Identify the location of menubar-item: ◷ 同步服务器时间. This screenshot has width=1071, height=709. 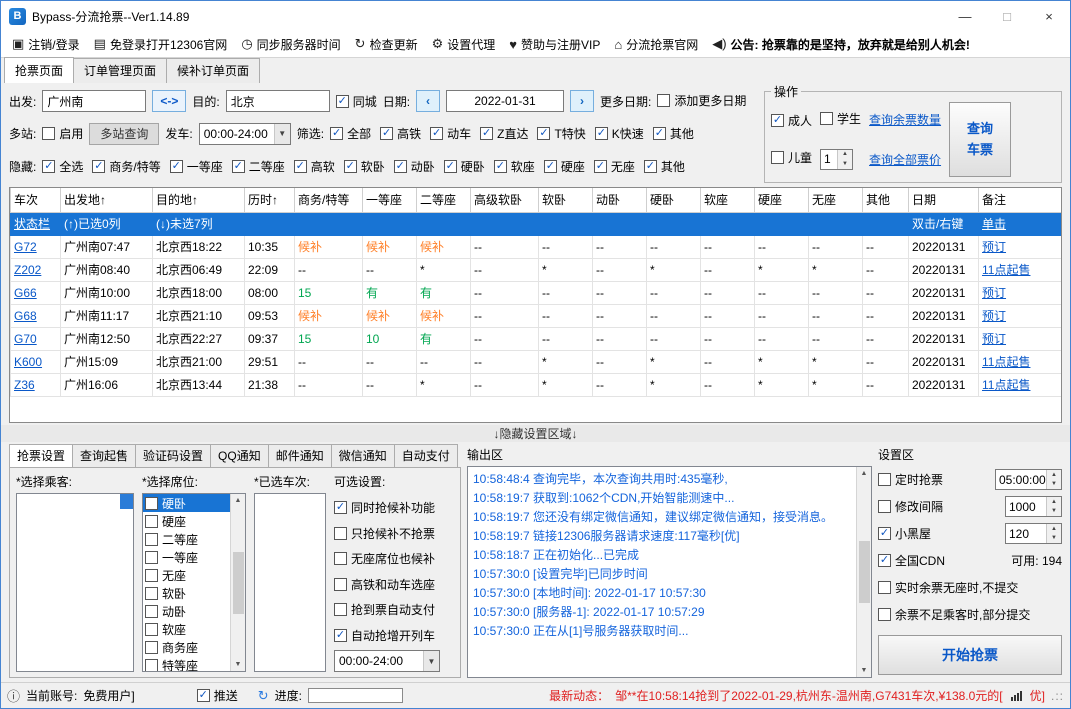
(290, 44).